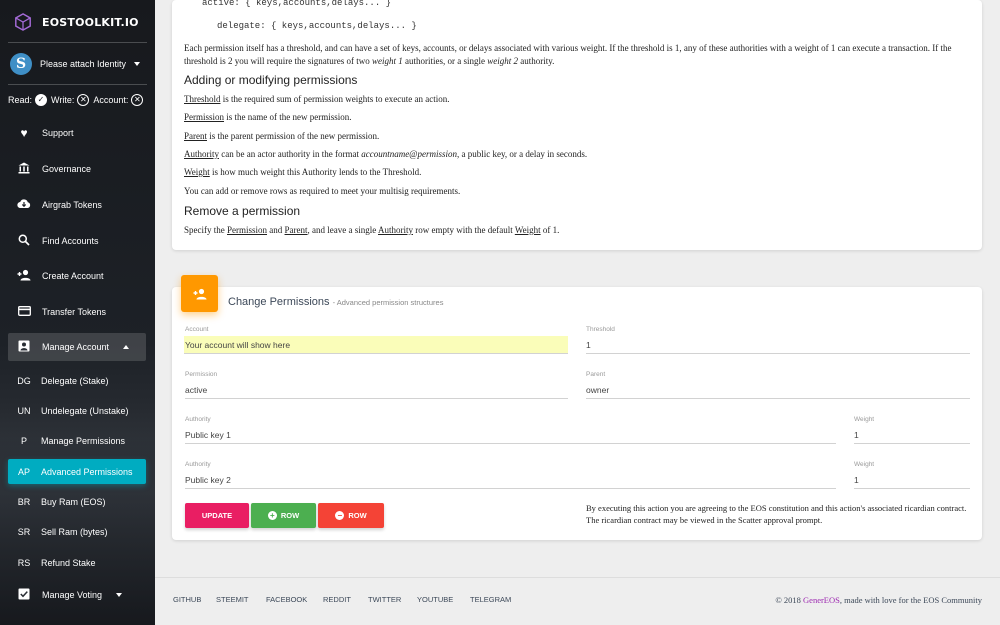  I want to click on remove-circle-icon: −, so click(340, 515).